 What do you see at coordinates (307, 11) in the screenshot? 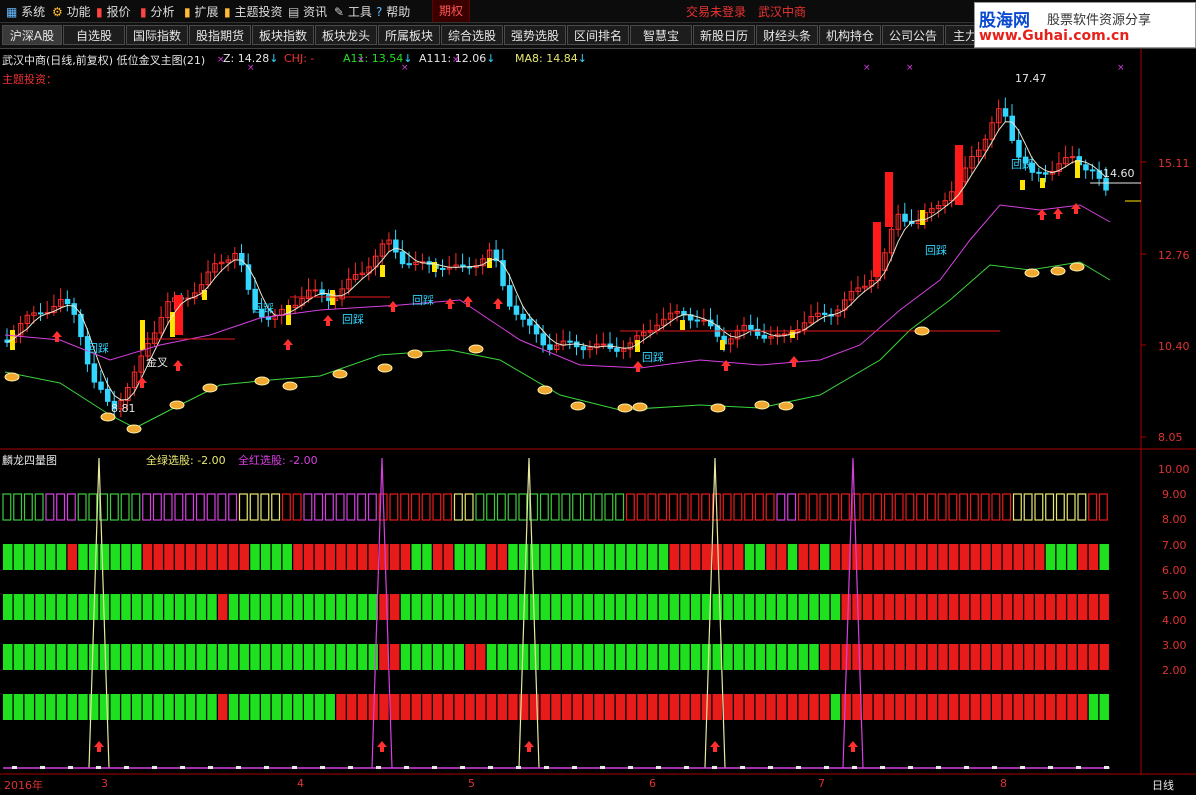
I see `menu-item-news: ▤ 资讯` at bounding box center [307, 11].